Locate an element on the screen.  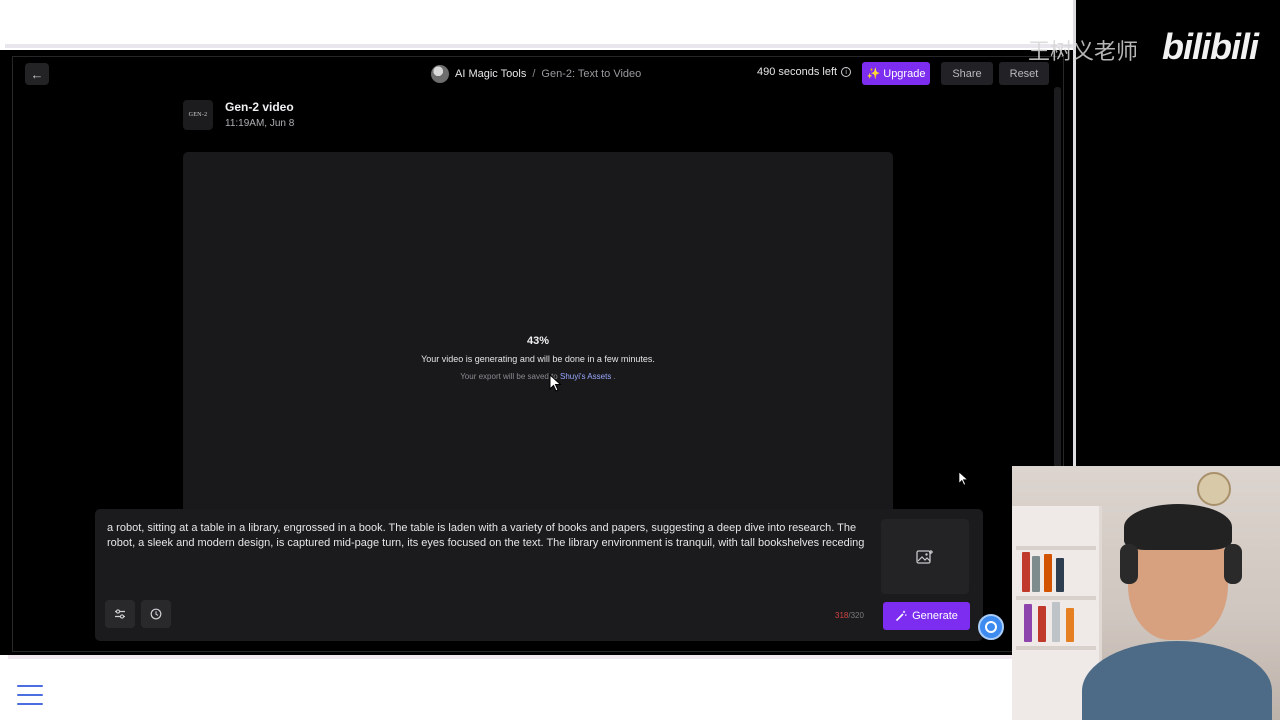
headphone-left is located at coordinates (1129, 564).